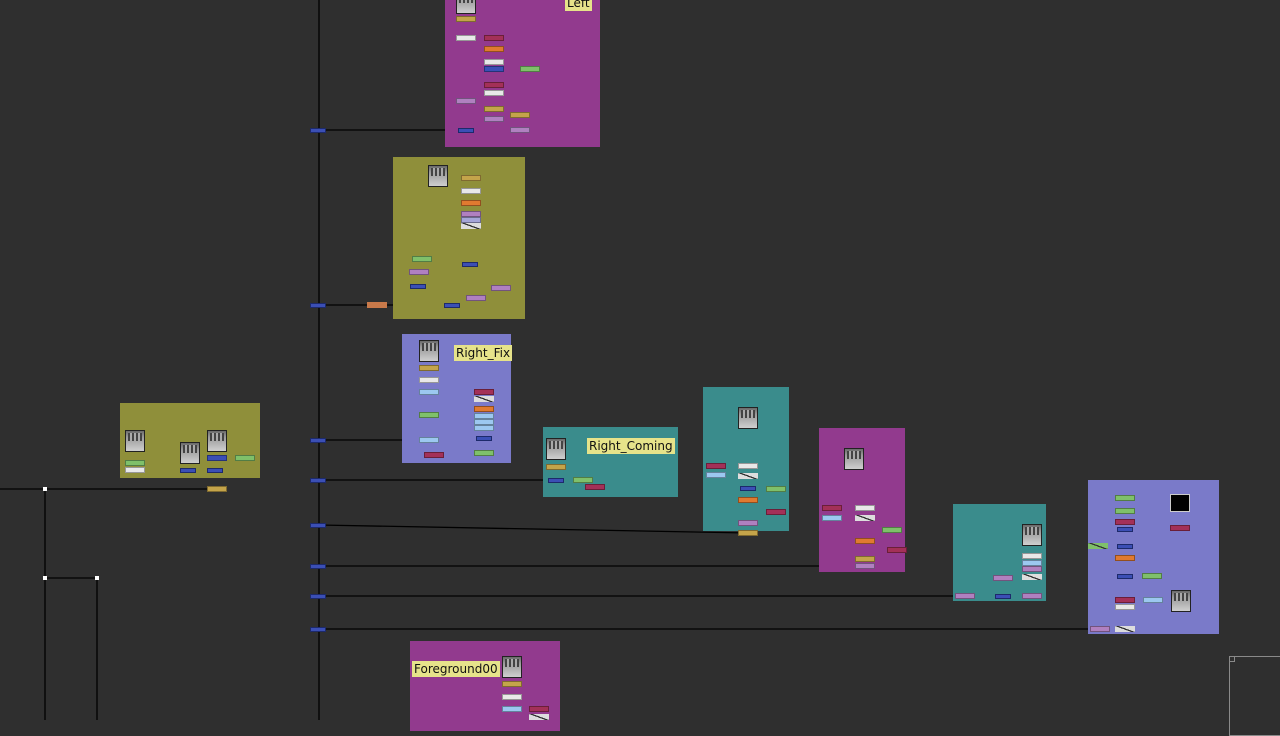 The height and width of the screenshot is (736, 1280). Describe the element at coordinates (1254, 696) in the screenshot. I see `navigator-box` at that location.